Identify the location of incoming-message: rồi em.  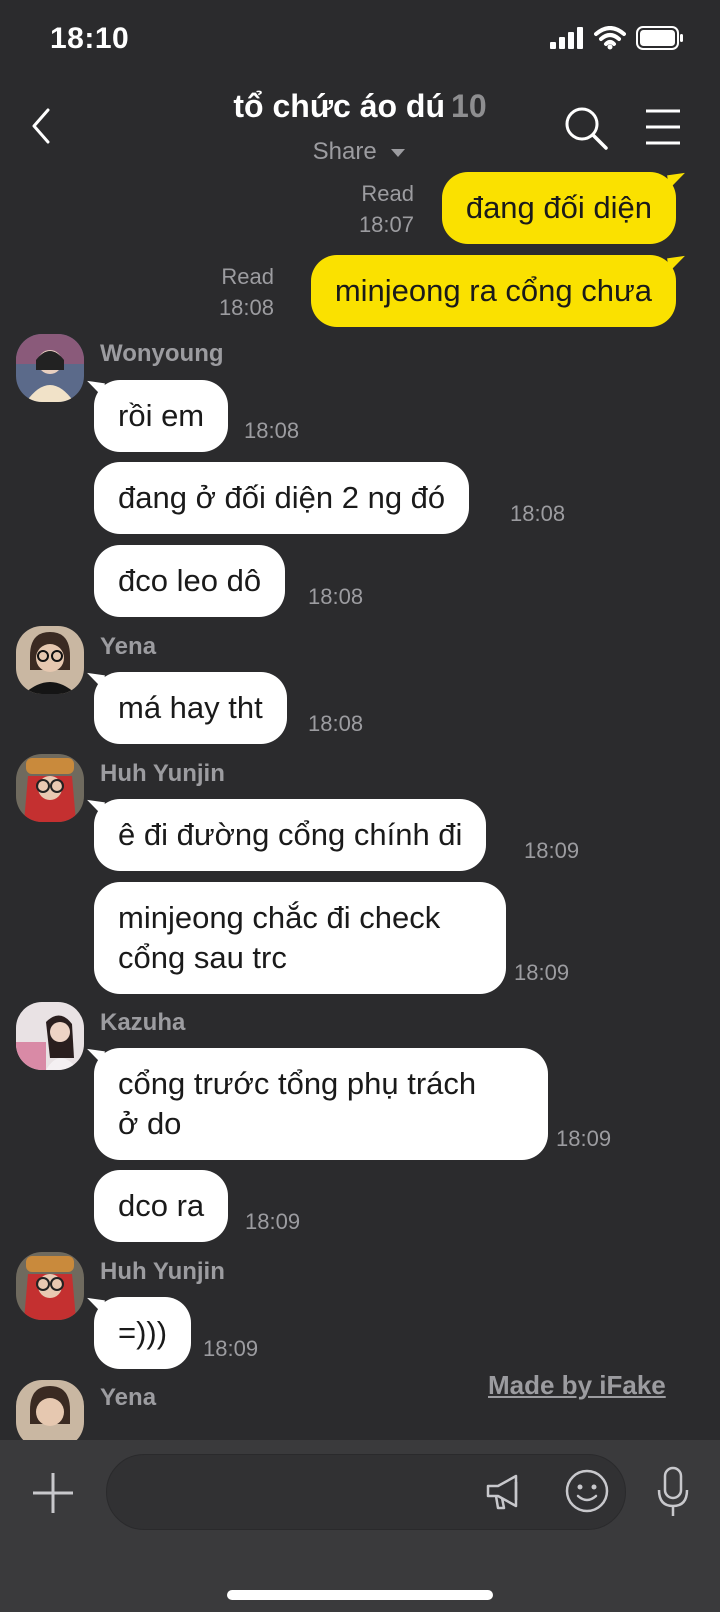
(161, 416).